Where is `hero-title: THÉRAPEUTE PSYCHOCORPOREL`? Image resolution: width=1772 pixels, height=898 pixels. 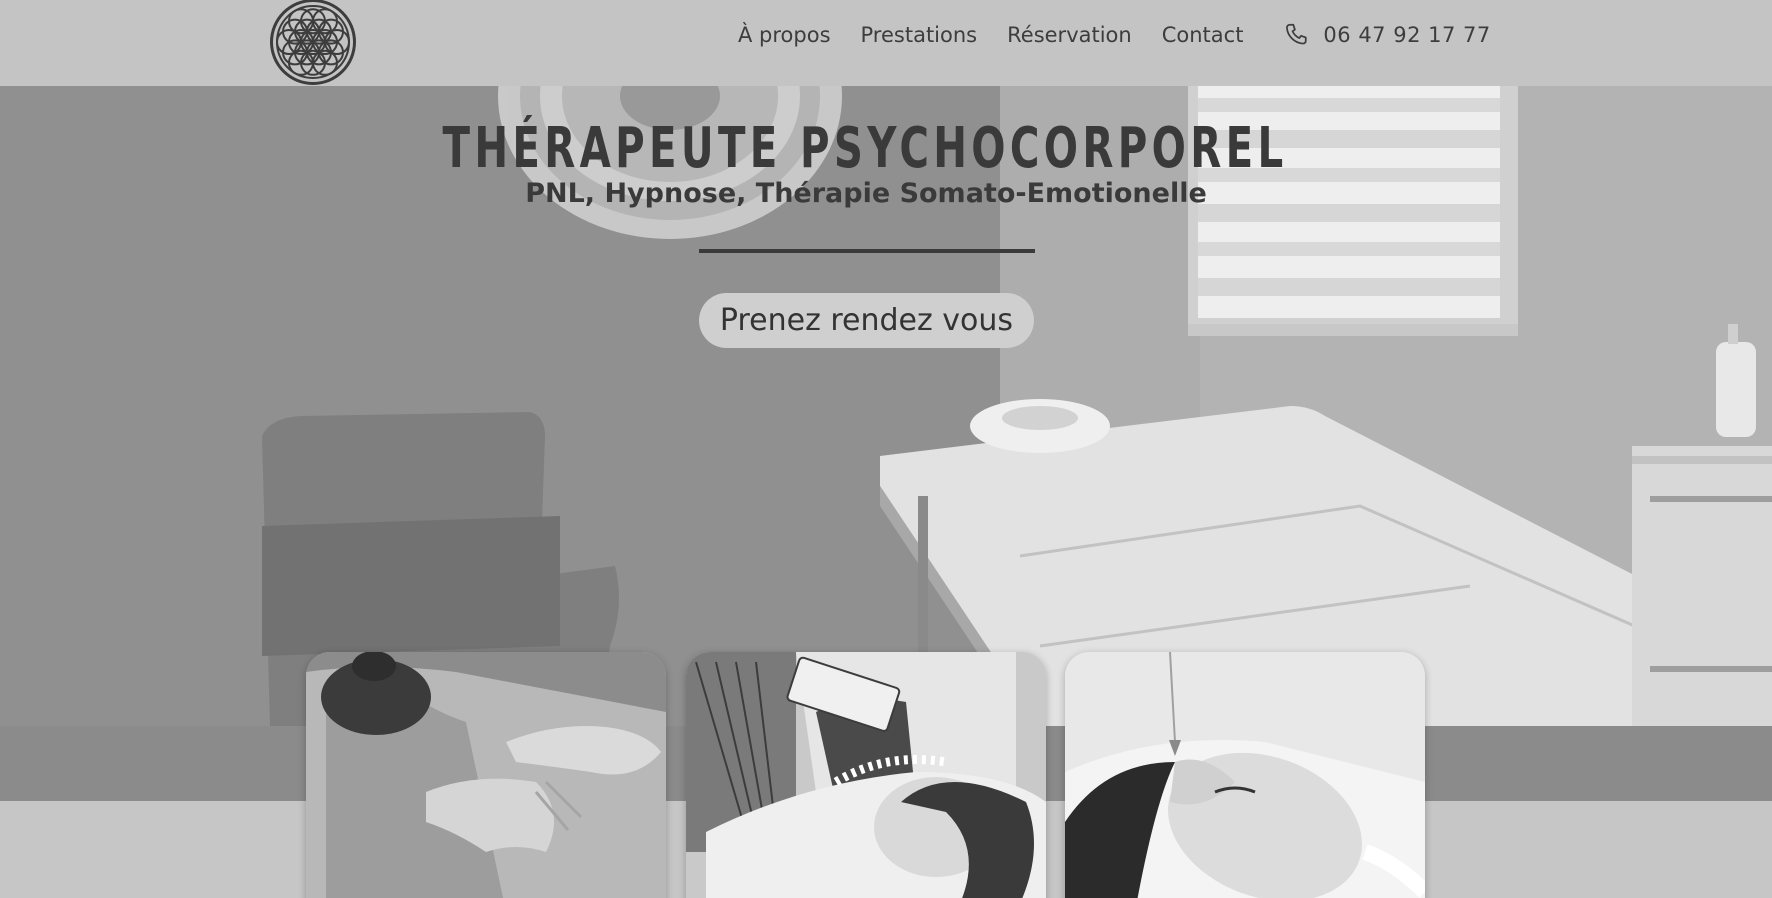
hero-title: THÉRAPEUTE PSYCHOCORPOREL is located at coordinates (865, 148).